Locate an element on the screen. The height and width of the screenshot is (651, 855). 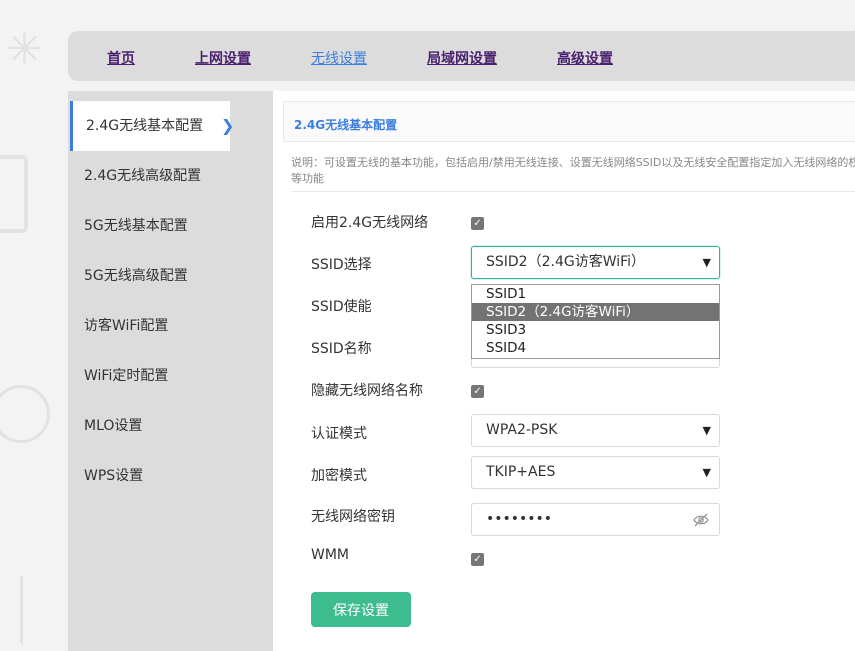
ssid-name-label: SSID名称 is located at coordinates (341, 349).